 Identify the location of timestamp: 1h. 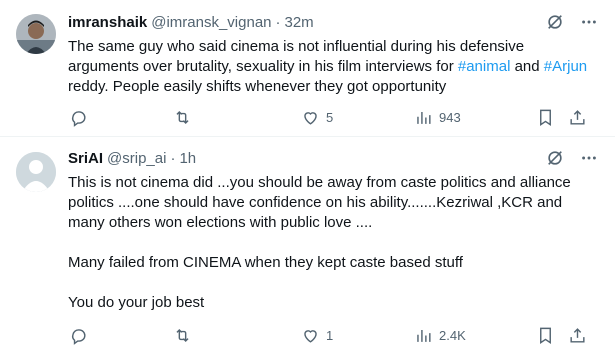
(187, 158).